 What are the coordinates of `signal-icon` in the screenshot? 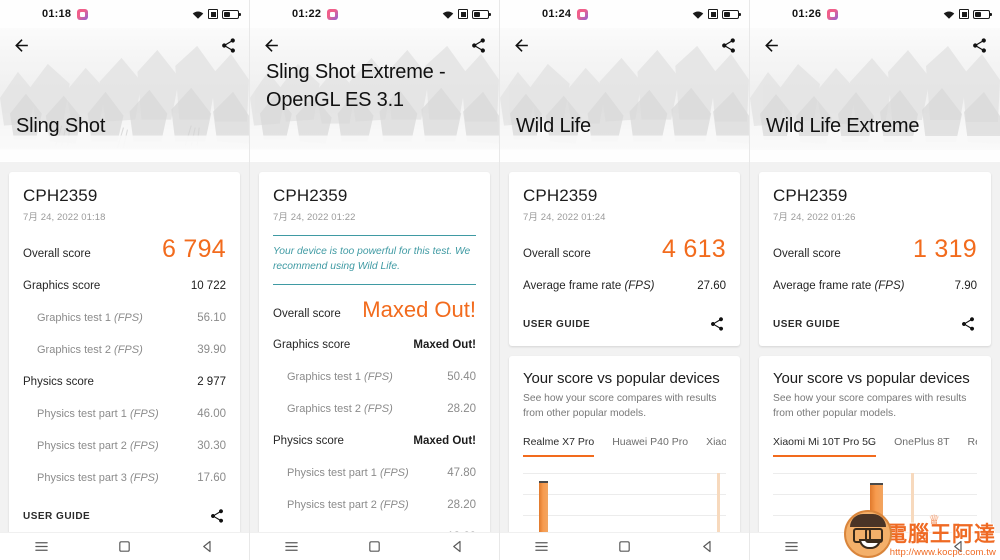 It's located at (964, 14).